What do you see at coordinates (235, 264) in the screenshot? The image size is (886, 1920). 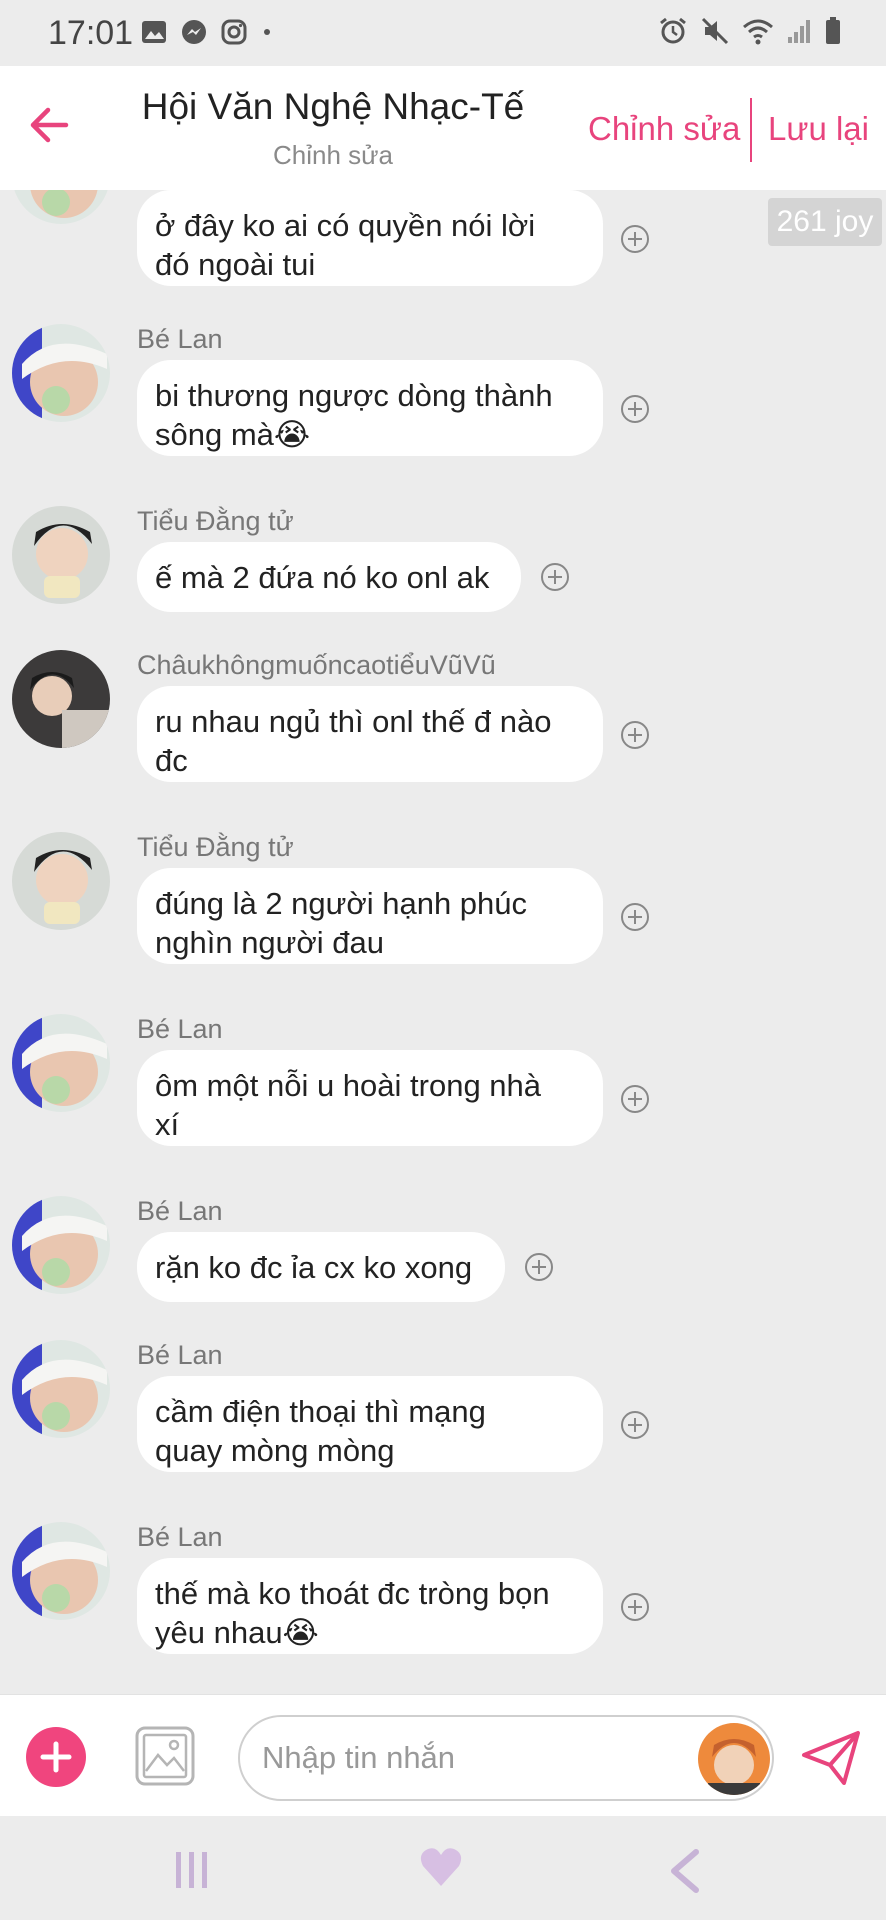 I see `message-line: đó ngoài tui` at bounding box center [235, 264].